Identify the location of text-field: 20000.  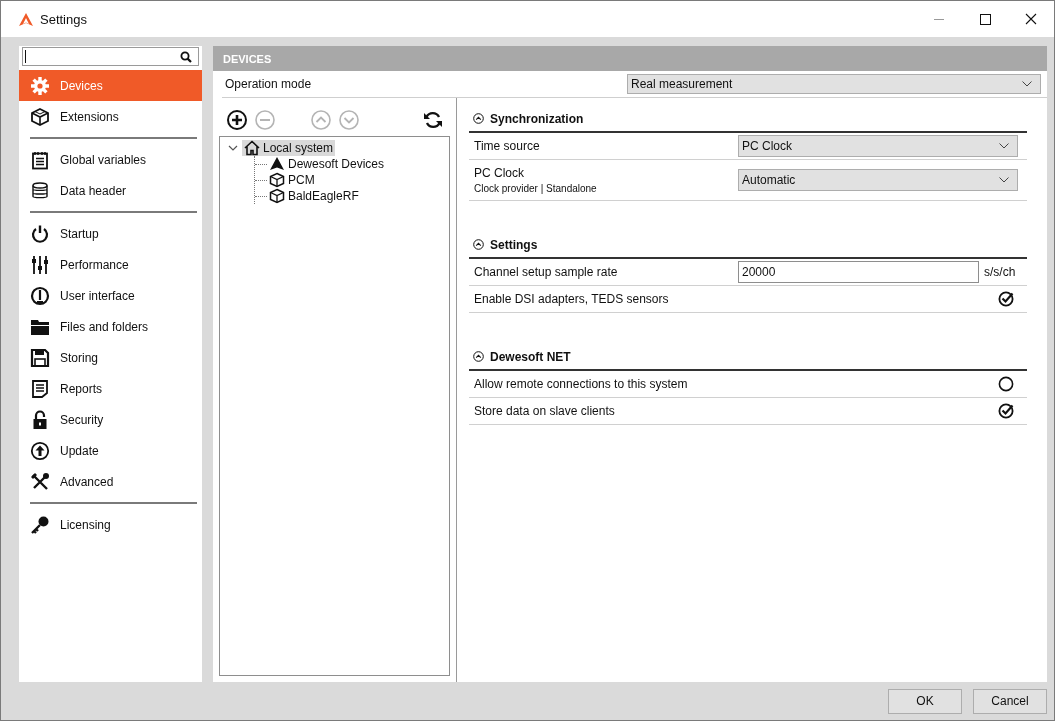
(858, 272).